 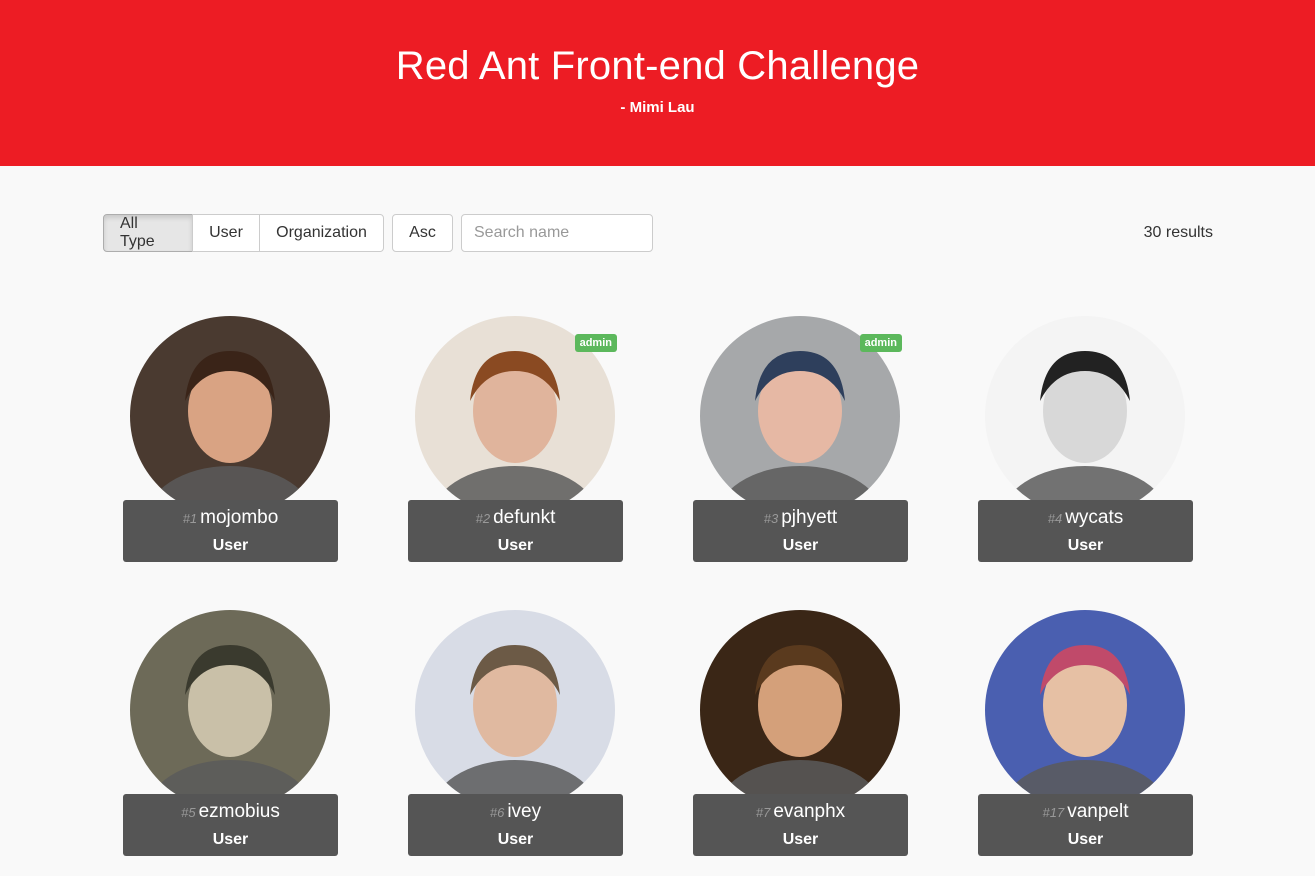 What do you see at coordinates (239, 811) in the screenshot?
I see `user-login: ezmobius` at bounding box center [239, 811].